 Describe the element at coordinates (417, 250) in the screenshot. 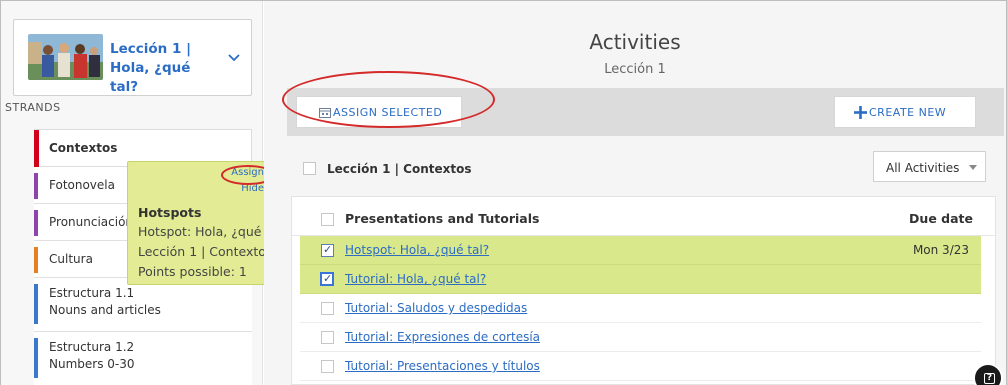

I see `activity-link: Hotspot: Hola, ¿qué tal?` at that location.